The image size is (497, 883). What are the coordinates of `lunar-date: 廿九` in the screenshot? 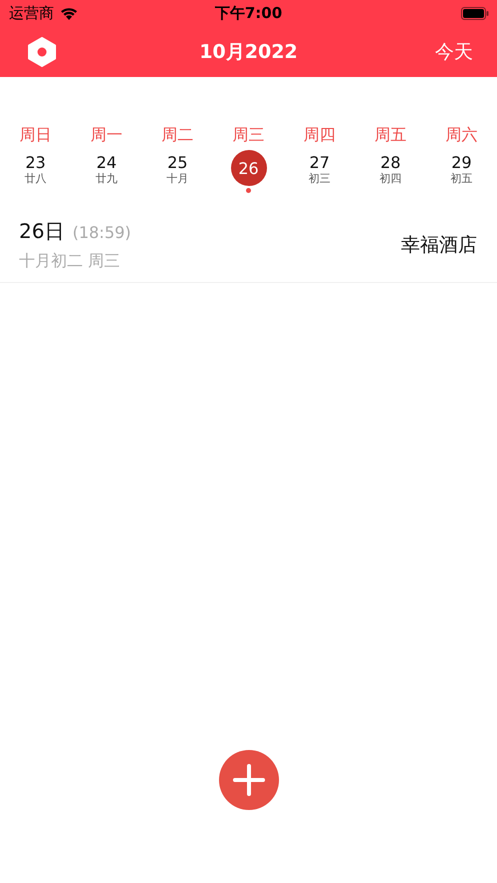 It's located at (107, 179).